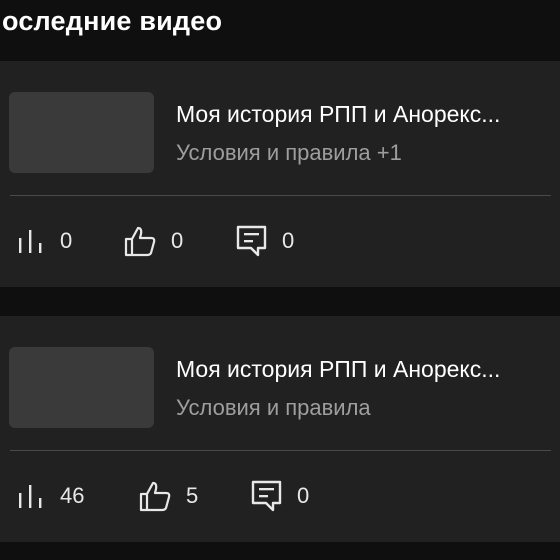 The image size is (560, 560). I want to click on section-header: оследние видео, so click(280, 29).